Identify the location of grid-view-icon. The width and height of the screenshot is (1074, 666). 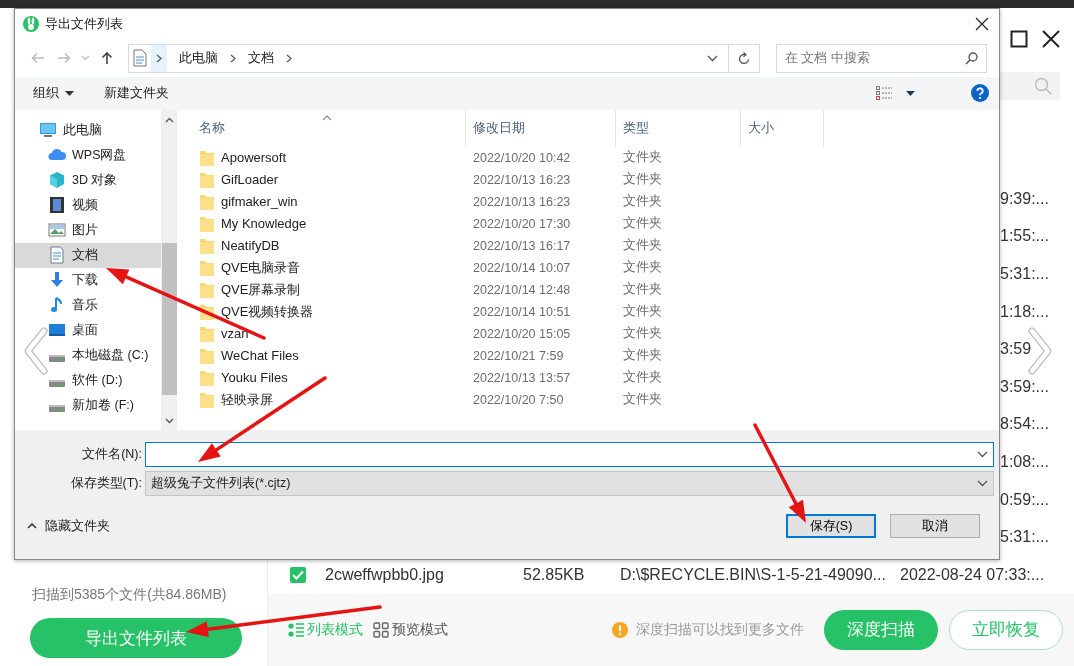
(381, 629).